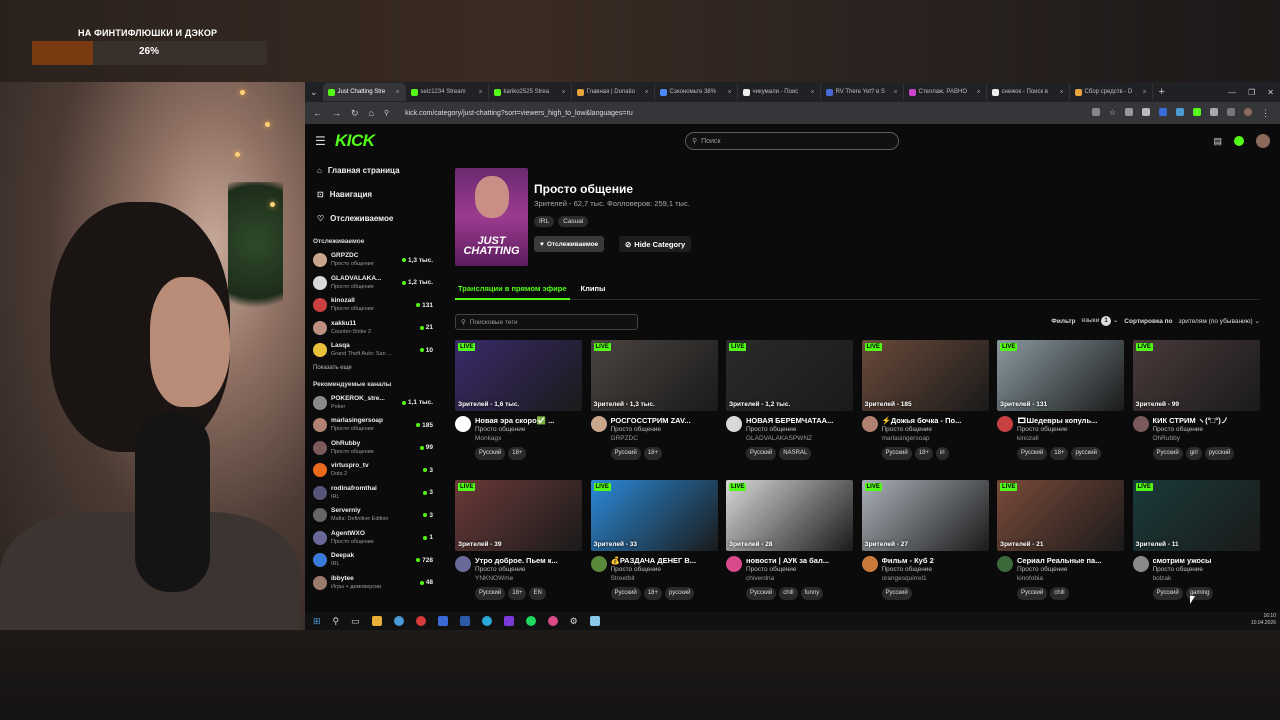  I want to click on channel-name: Streetbit, so click(663, 578).